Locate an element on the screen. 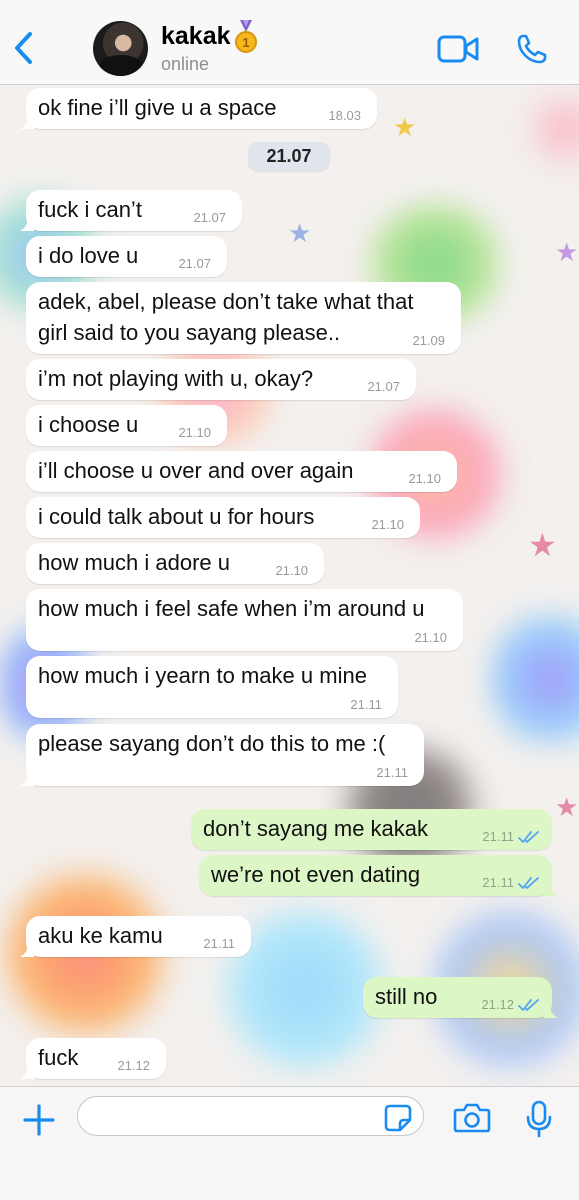 The height and width of the screenshot is (1200, 579). message-text: i’ll choose u over and over again is located at coordinates (196, 470).